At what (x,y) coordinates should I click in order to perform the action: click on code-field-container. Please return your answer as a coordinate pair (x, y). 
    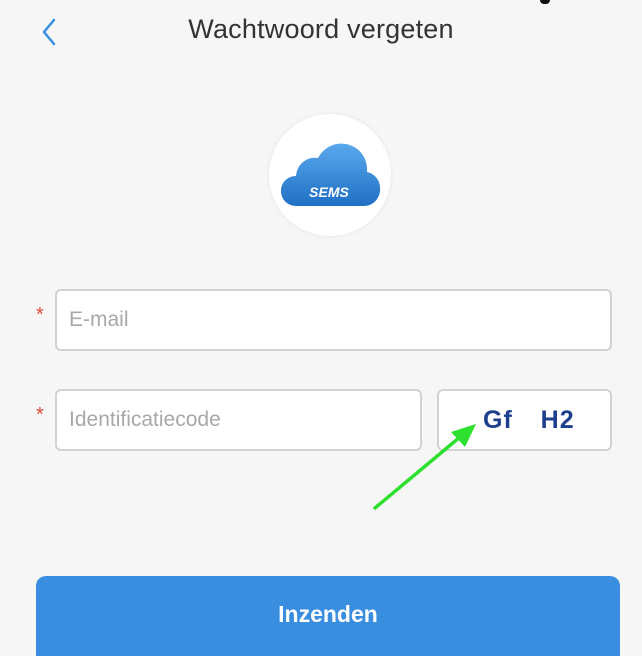
    Looking at the image, I should click on (238, 420).